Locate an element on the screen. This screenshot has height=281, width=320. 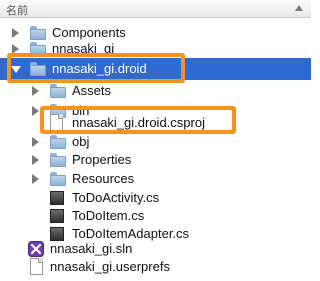
tree-item-userprefs: nnasaki_gi.userprefs is located at coordinates (155, 267).